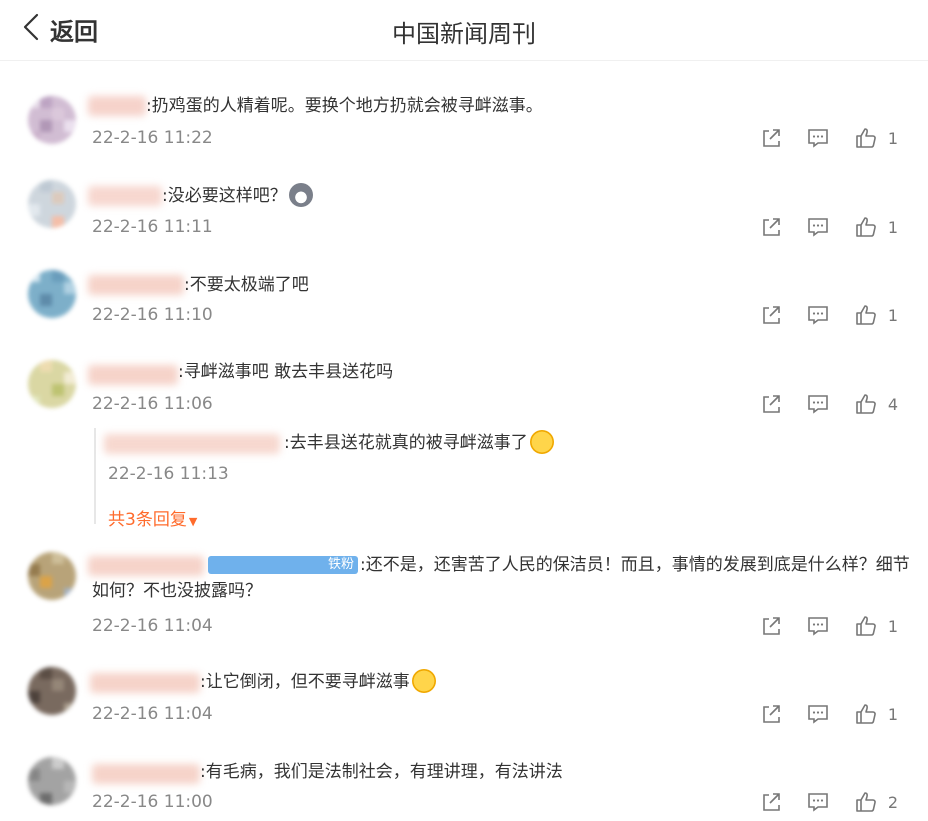  I want to click on comment-time: 22-2-16 11:22, so click(152, 138).